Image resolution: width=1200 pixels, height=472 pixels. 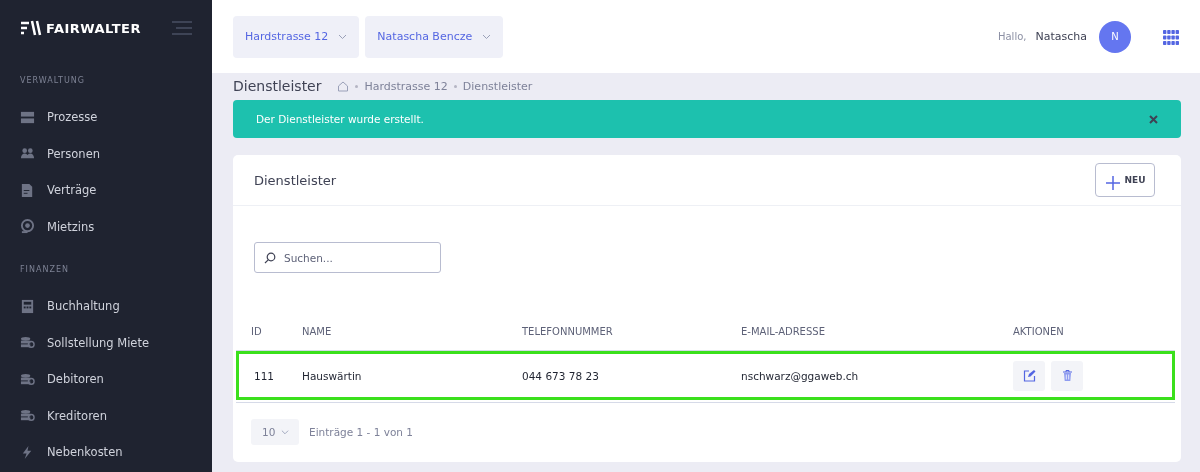 I want to click on sidebar-item: Kreditoren, so click(x=106, y=415).